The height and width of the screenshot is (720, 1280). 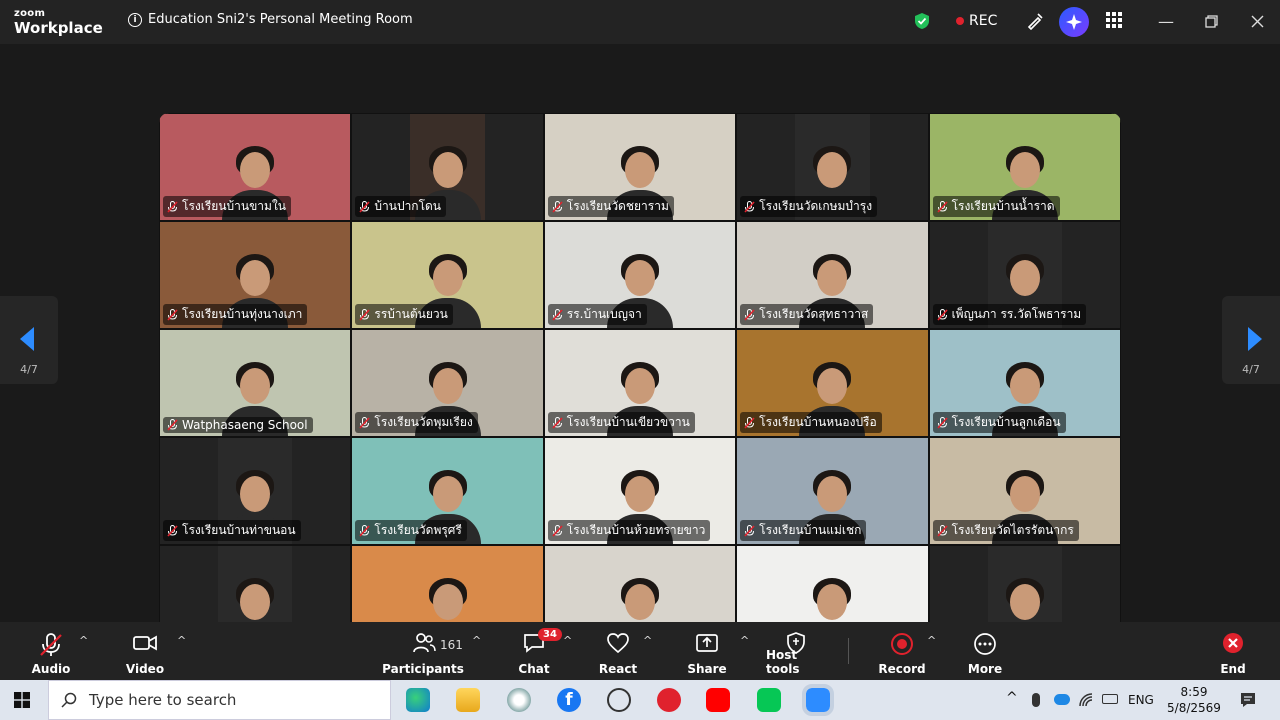 What do you see at coordinates (810, 530) in the screenshot?
I see `participant-name: โรงเรียนบ้านแม่เชก` at bounding box center [810, 530].